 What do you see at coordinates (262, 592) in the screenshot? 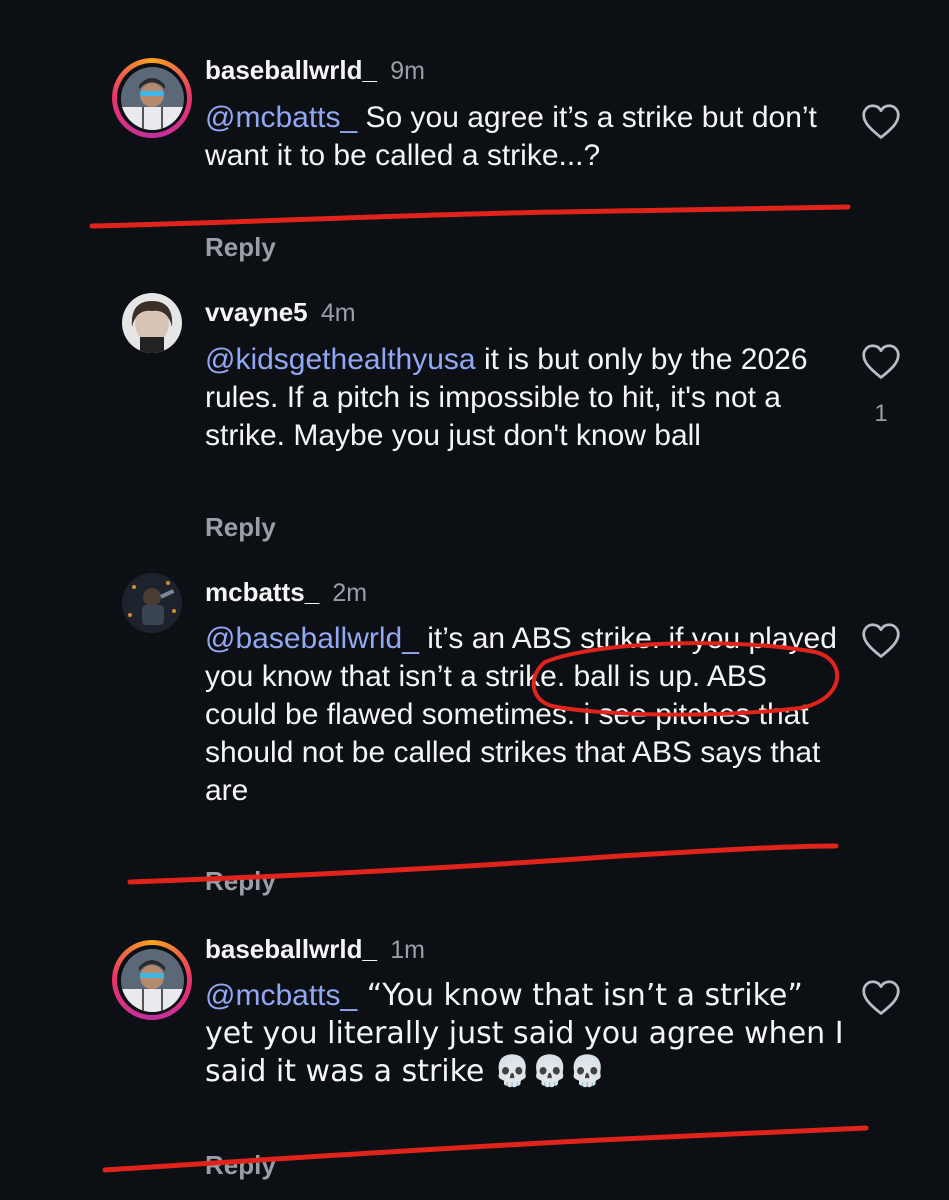
I see `username: mcbatts_` at bounding box center [262, 592].